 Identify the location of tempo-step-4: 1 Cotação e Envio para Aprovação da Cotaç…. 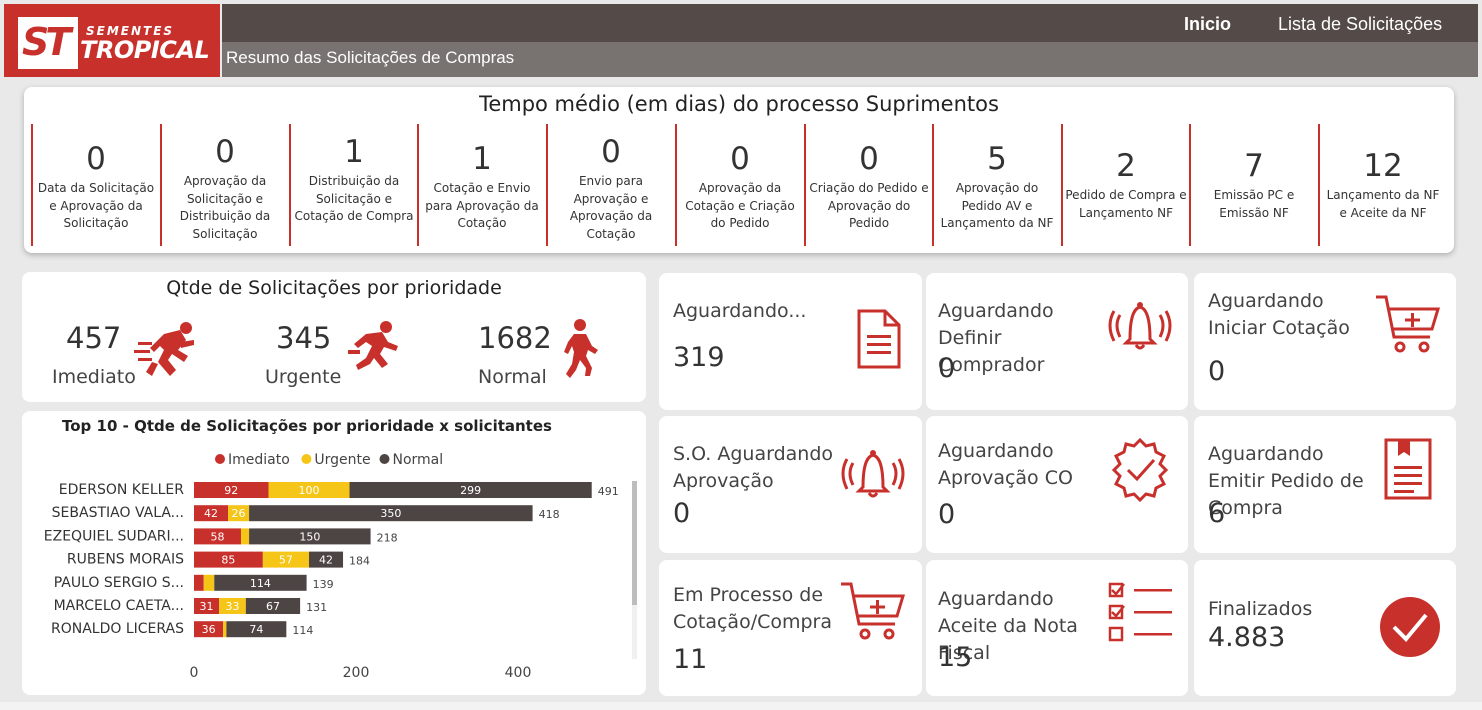
(481, 185).